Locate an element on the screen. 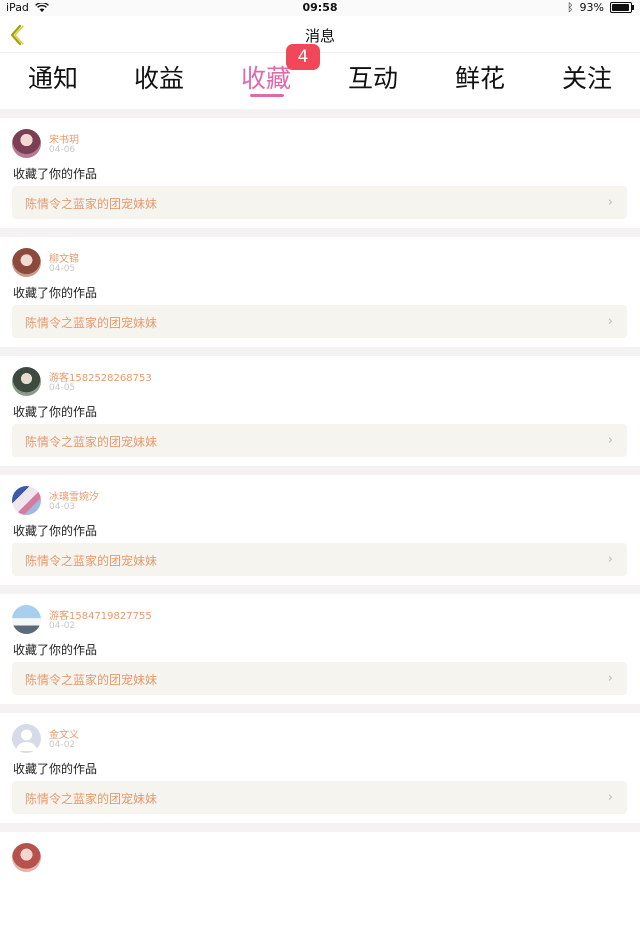 This screenshot has width=640, height=942. status-bar: iPad 09:58 ᛒ 93% is located at coordinates (320, 8).